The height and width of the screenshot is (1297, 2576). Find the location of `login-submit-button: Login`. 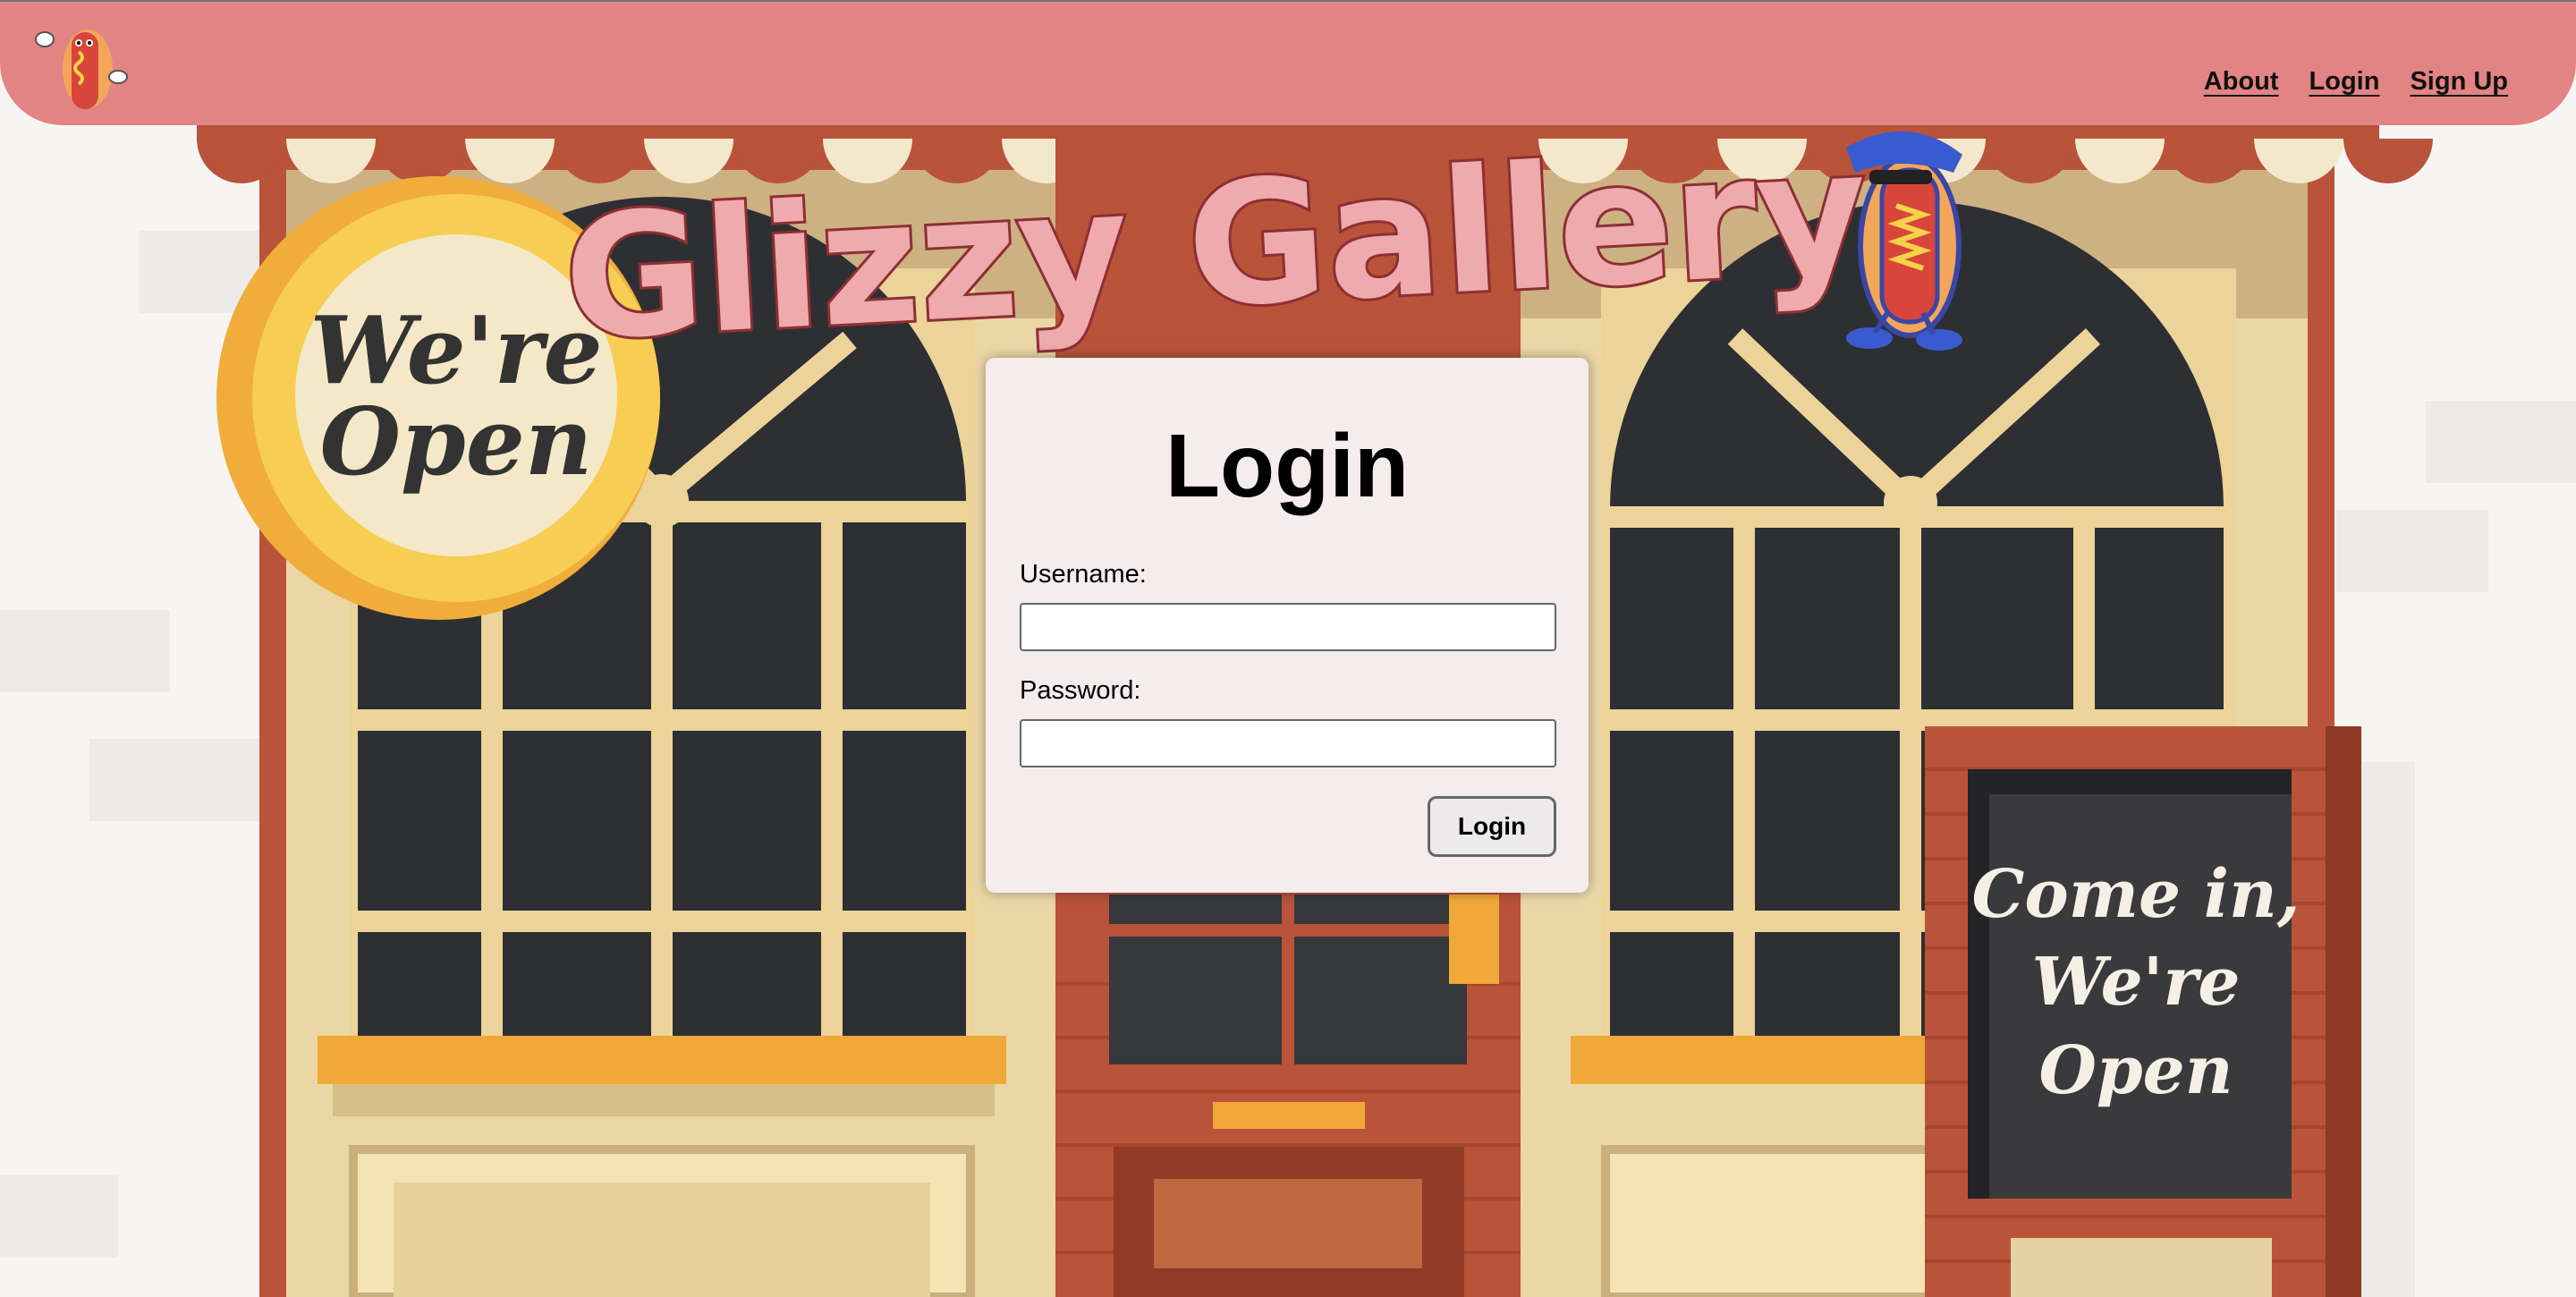

login-submit-button: Login is located at coordinates (1492, 826).